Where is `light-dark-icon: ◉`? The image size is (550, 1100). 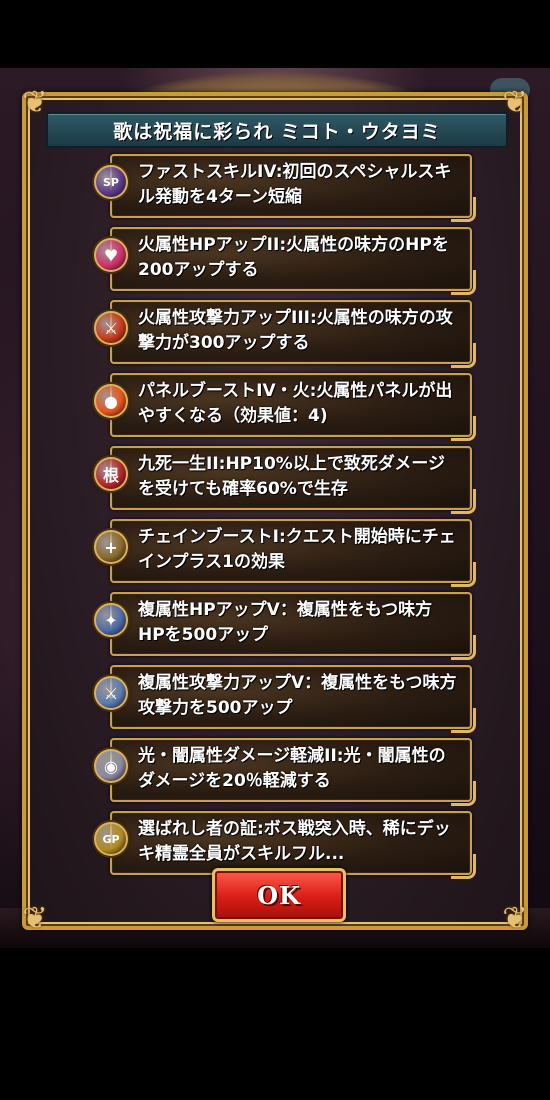
light-dark-icon: ◉ is located at coordinates (111, 766).